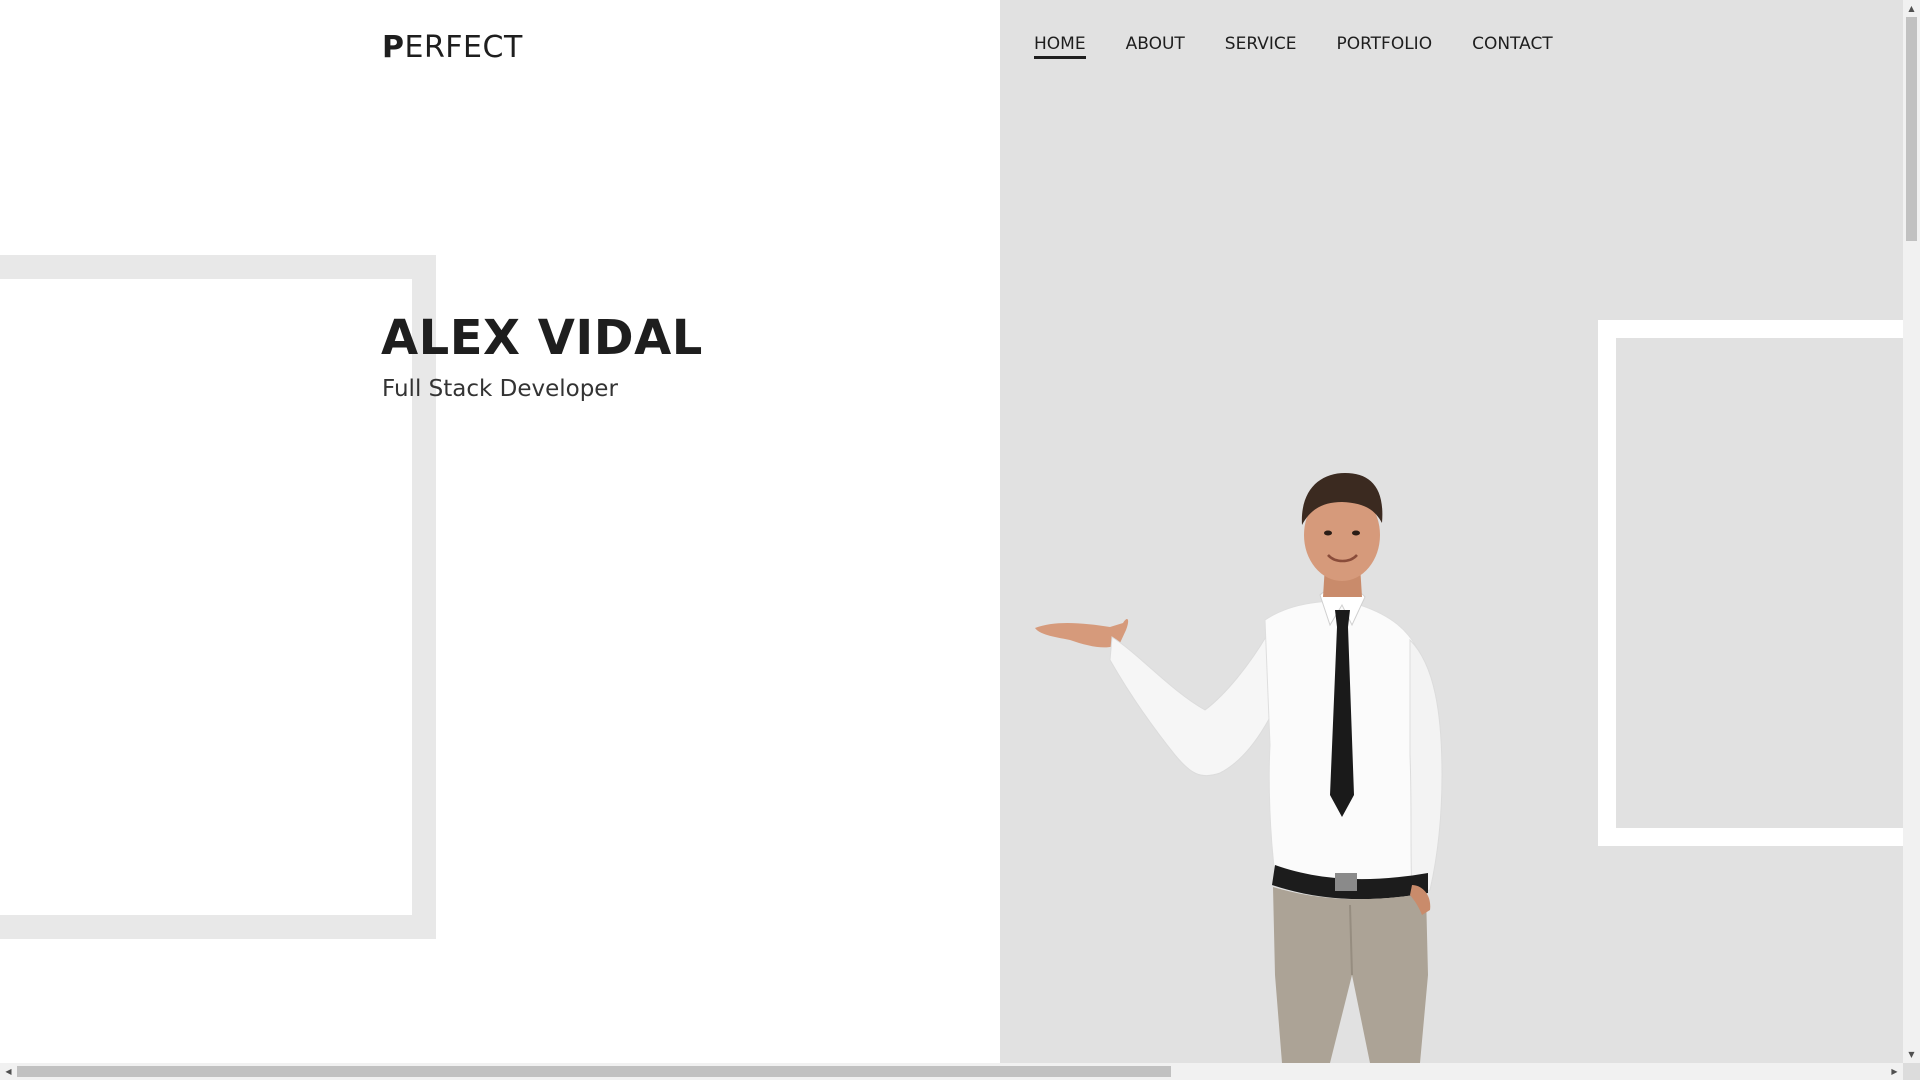 The image size is (1920, 1080). What do you see at coordinates (218, 597) in the screenshot?
I see `decorative-frame-left` at bounding box center [218, 597].